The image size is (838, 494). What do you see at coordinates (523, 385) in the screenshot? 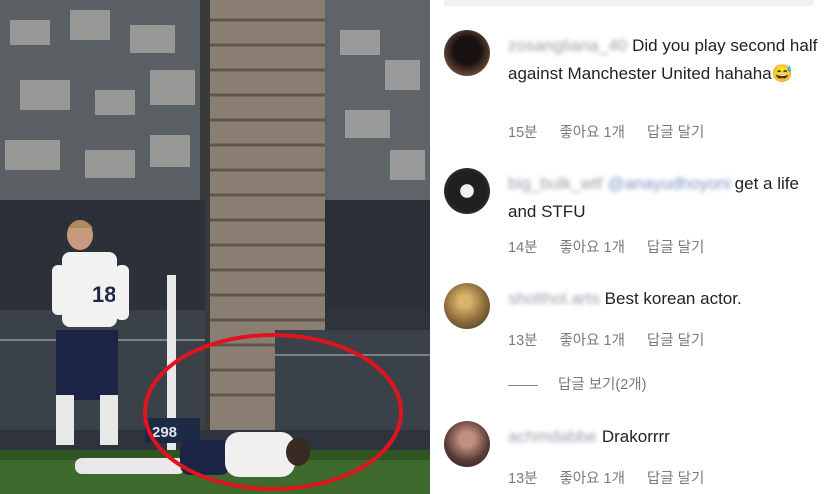
I see `replies-divider` at bounding box center [523, 385].